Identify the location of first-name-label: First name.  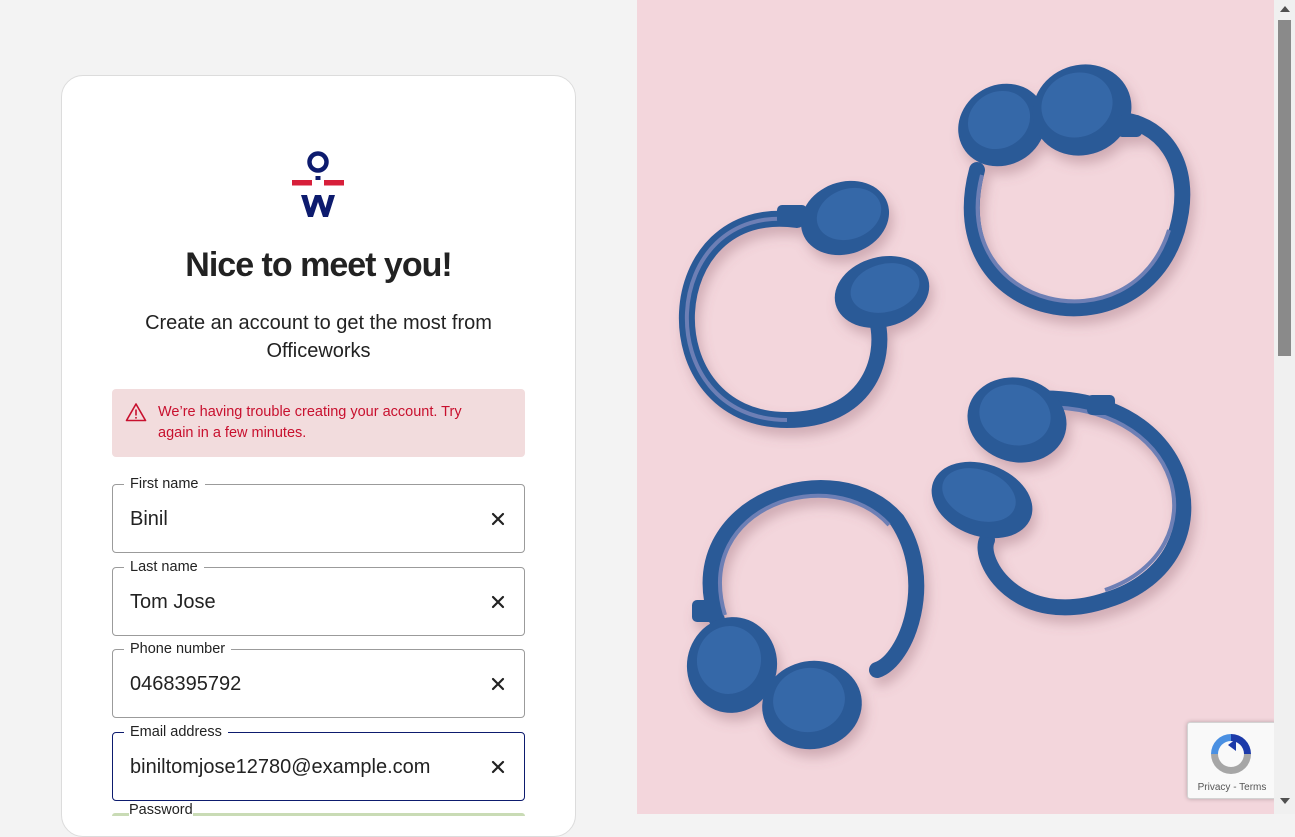
(164, 484).